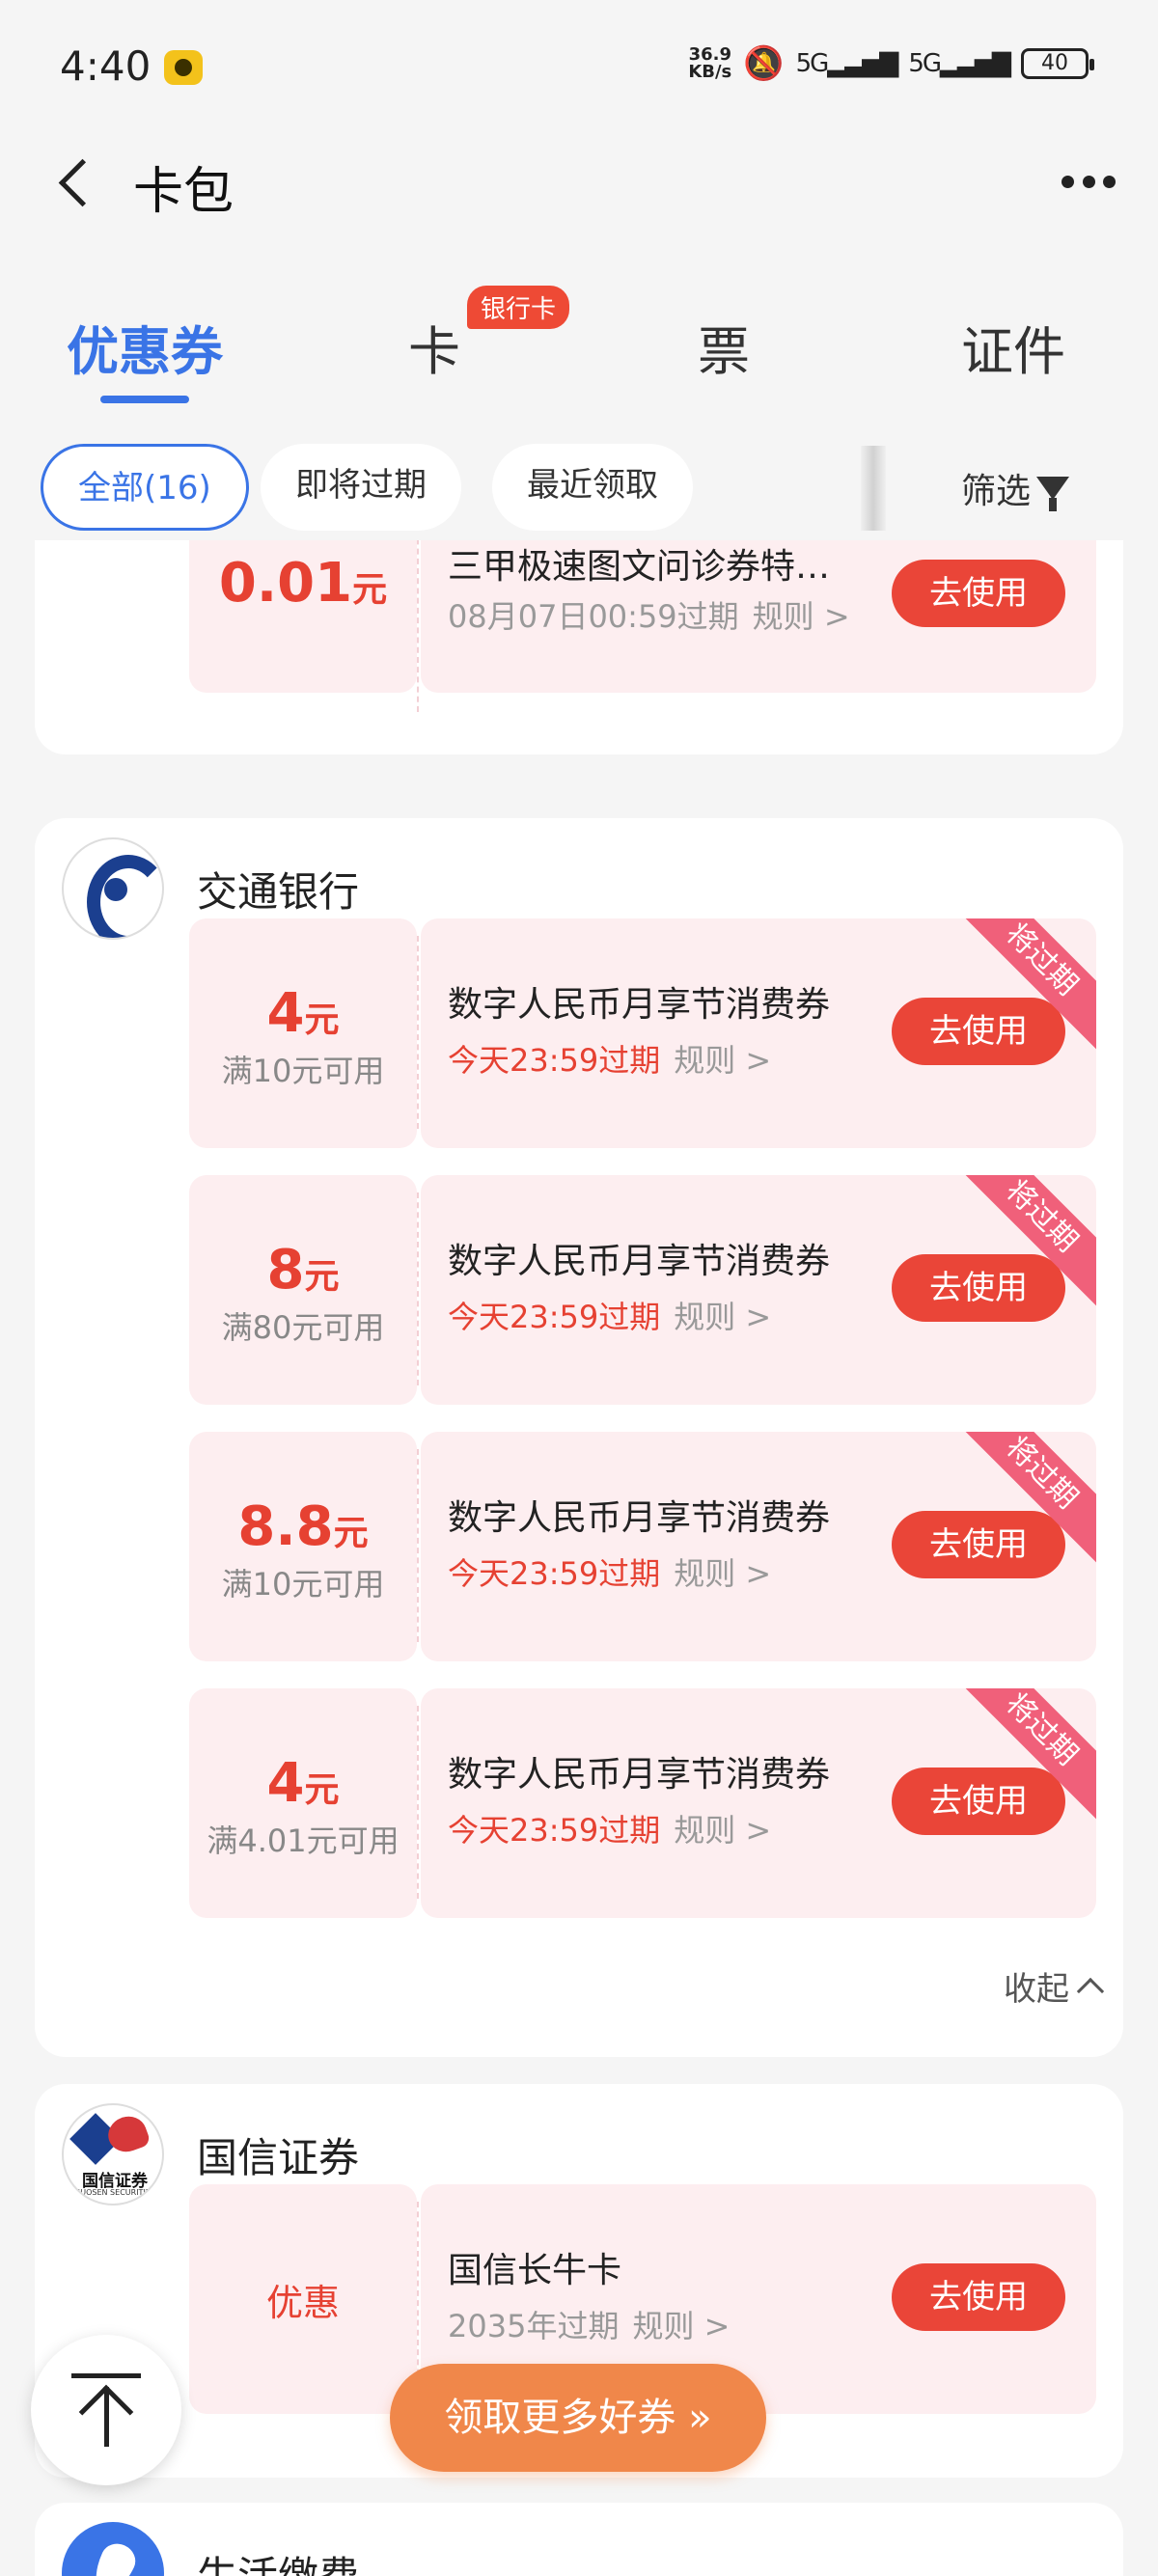 The width and height of the screenshot is (1158, 2576). What do you see at coordinates (183, 67) in the screenshot?
I see `chat-notification-icon` at bounding box center [183, 67].